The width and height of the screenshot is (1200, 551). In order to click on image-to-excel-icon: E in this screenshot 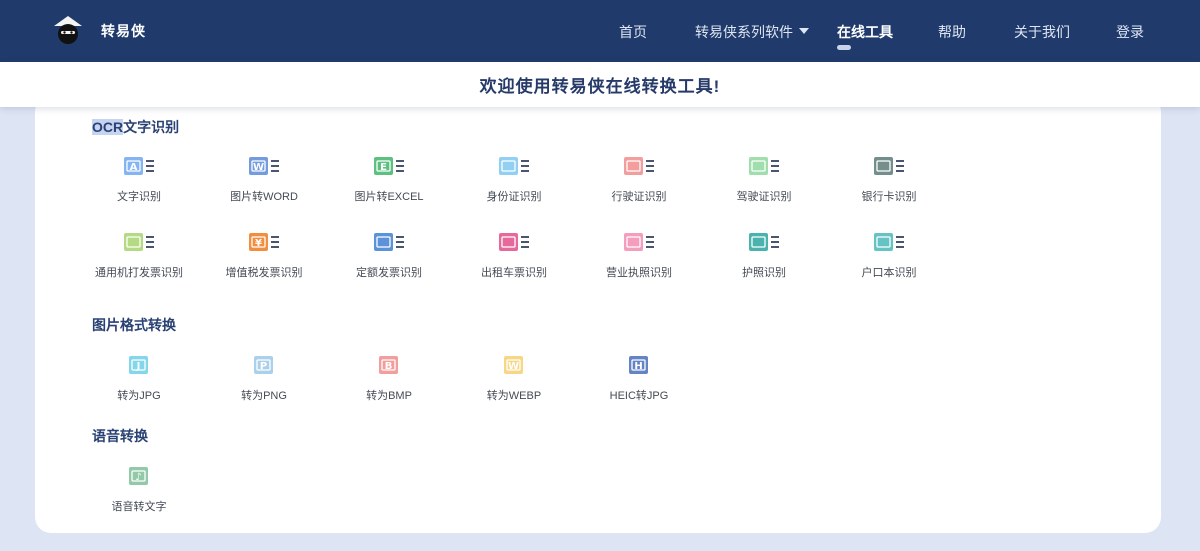, I will do `click(389, 166)`.